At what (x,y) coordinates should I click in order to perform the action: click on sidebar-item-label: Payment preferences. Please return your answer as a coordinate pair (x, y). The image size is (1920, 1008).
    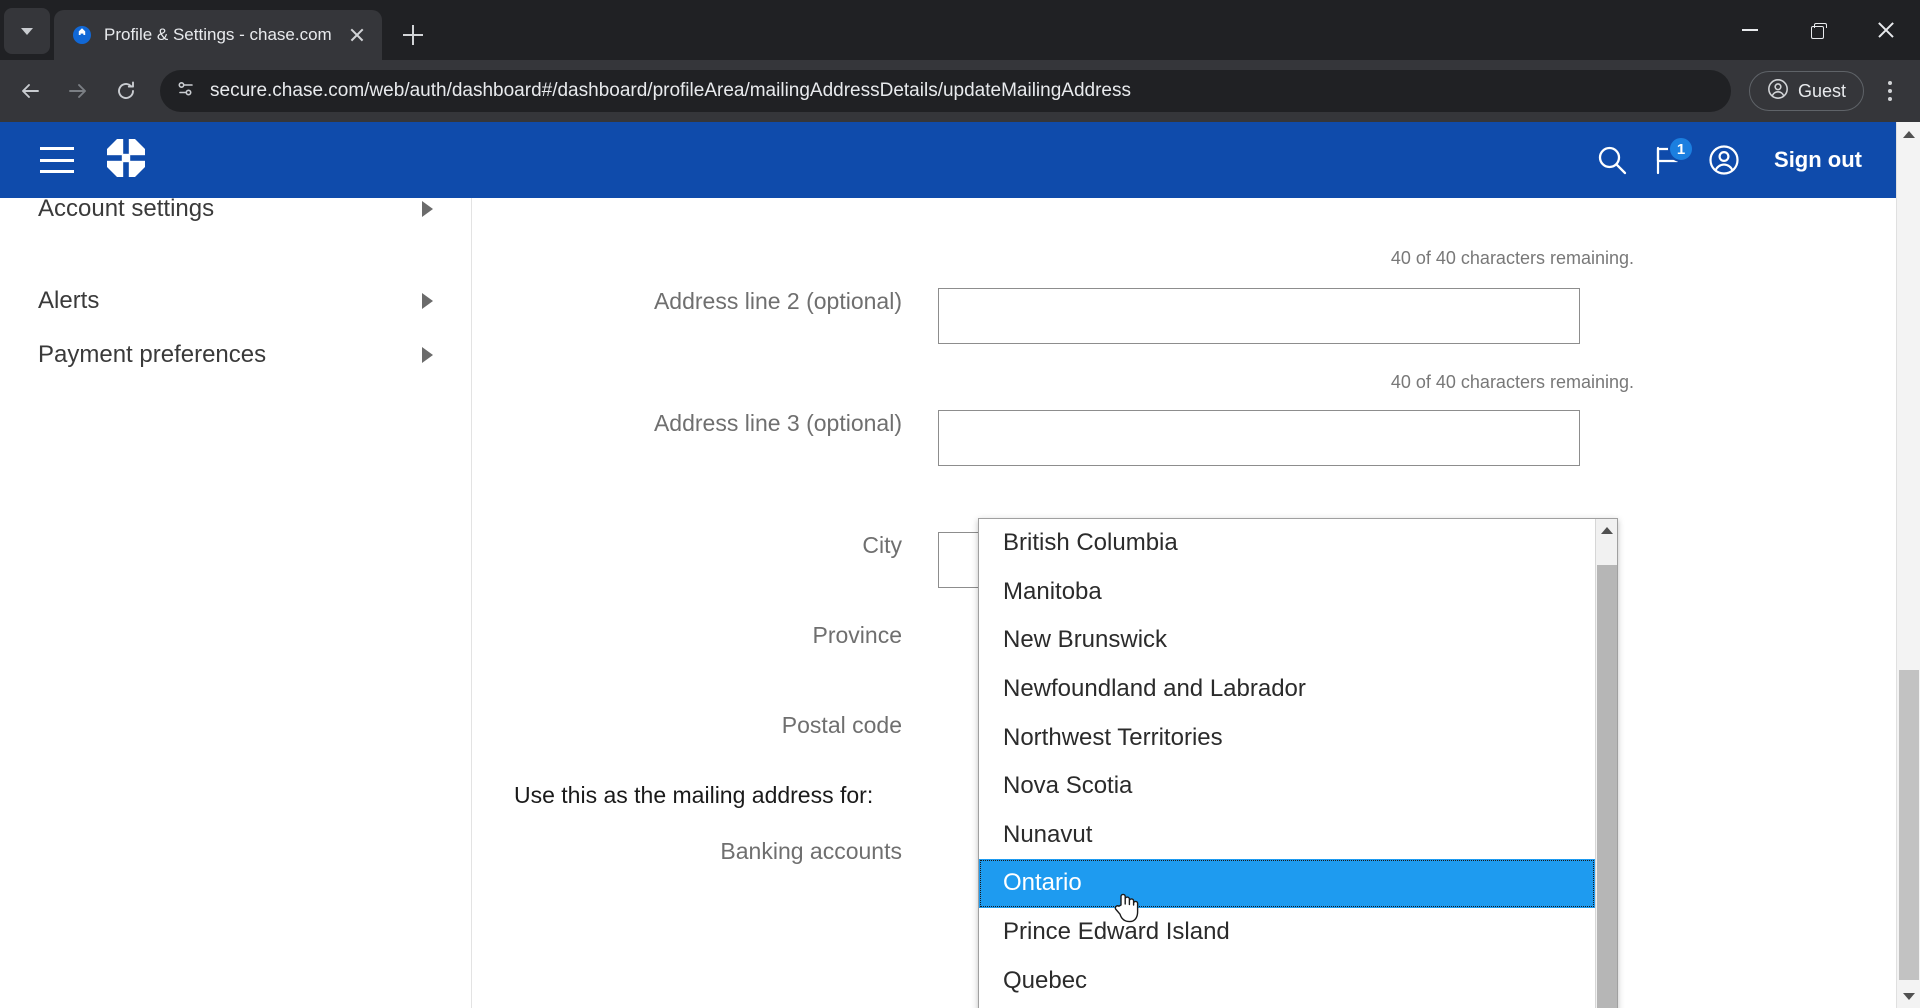
    Looking at the image, I should click on (152, 354).